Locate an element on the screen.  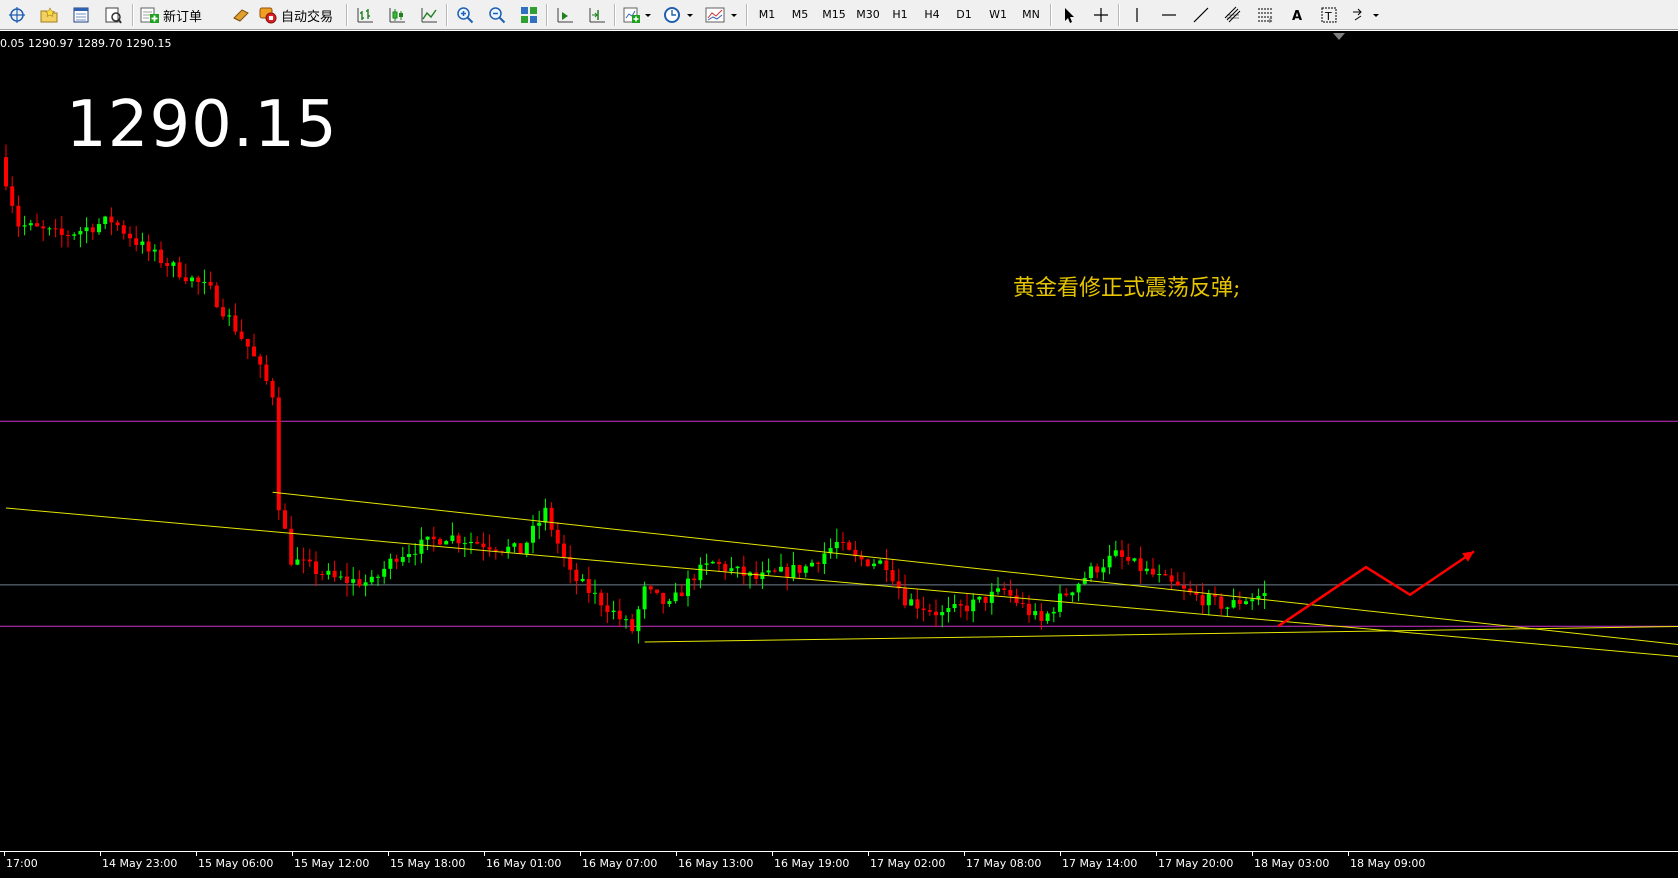
text-tool-icon: A is located at coordinates (1297, 15).